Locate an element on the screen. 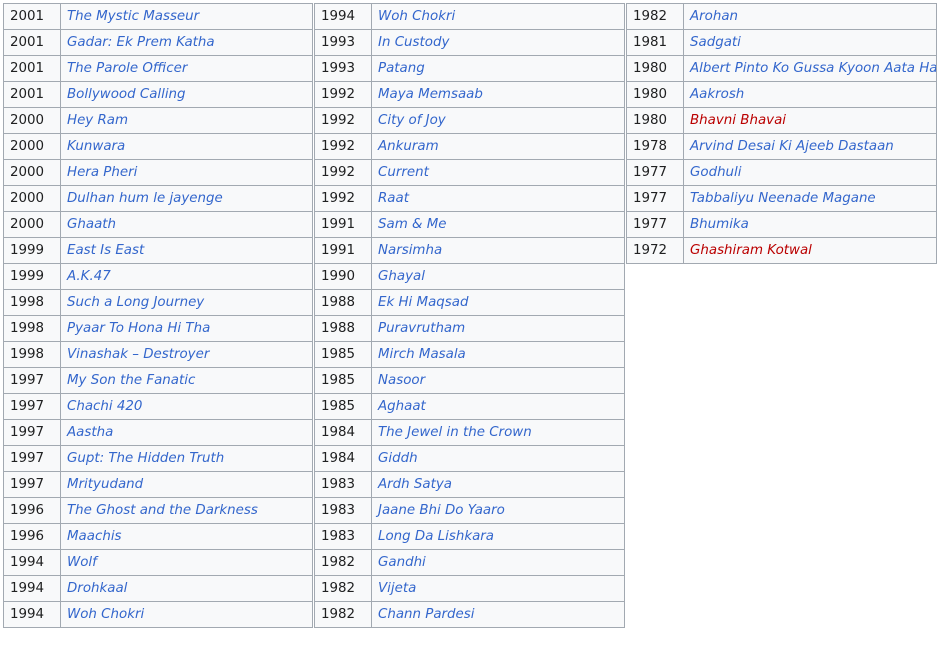  table-row: 1992 Maya Memsaab is located at coordinates (469, 94).